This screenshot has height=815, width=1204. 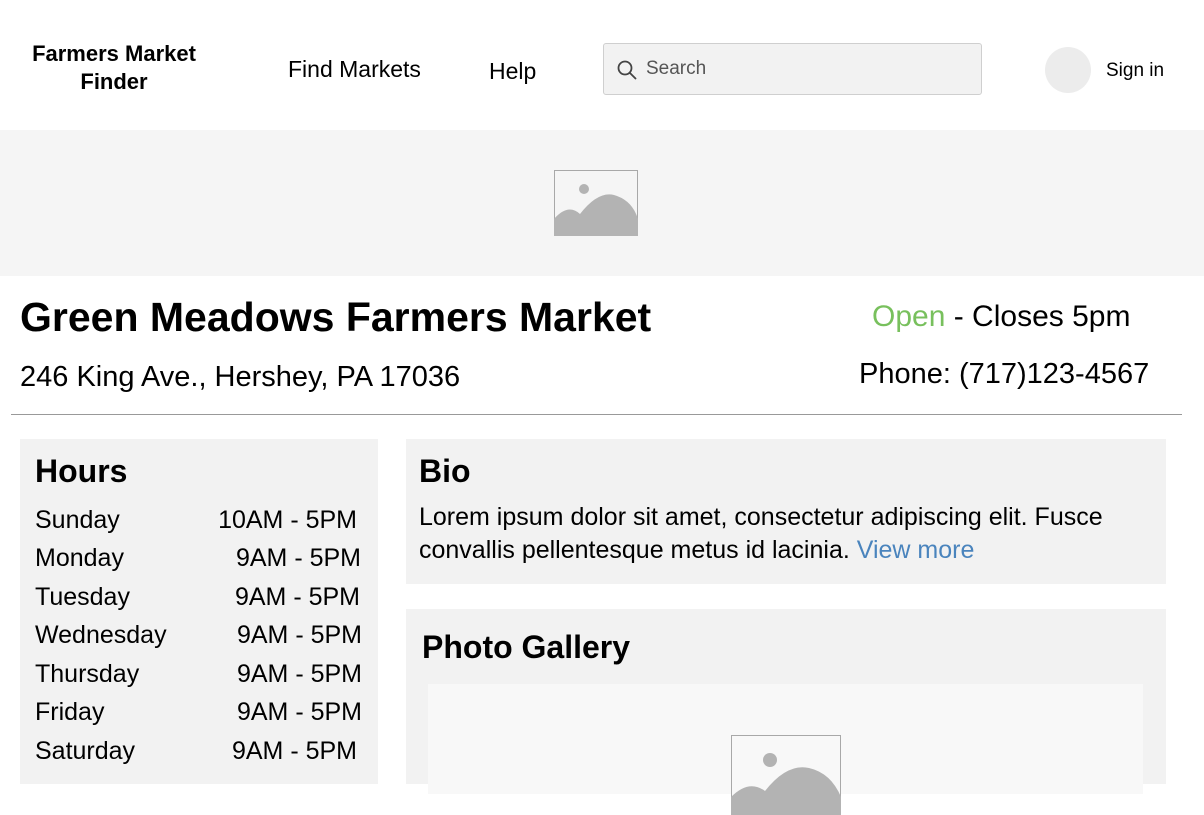 What do you see at coordinates (197, 602) in the screenshot?
I see `hours-row: Tuesday 9AM - 5PM` at bounding box center [197, 602].